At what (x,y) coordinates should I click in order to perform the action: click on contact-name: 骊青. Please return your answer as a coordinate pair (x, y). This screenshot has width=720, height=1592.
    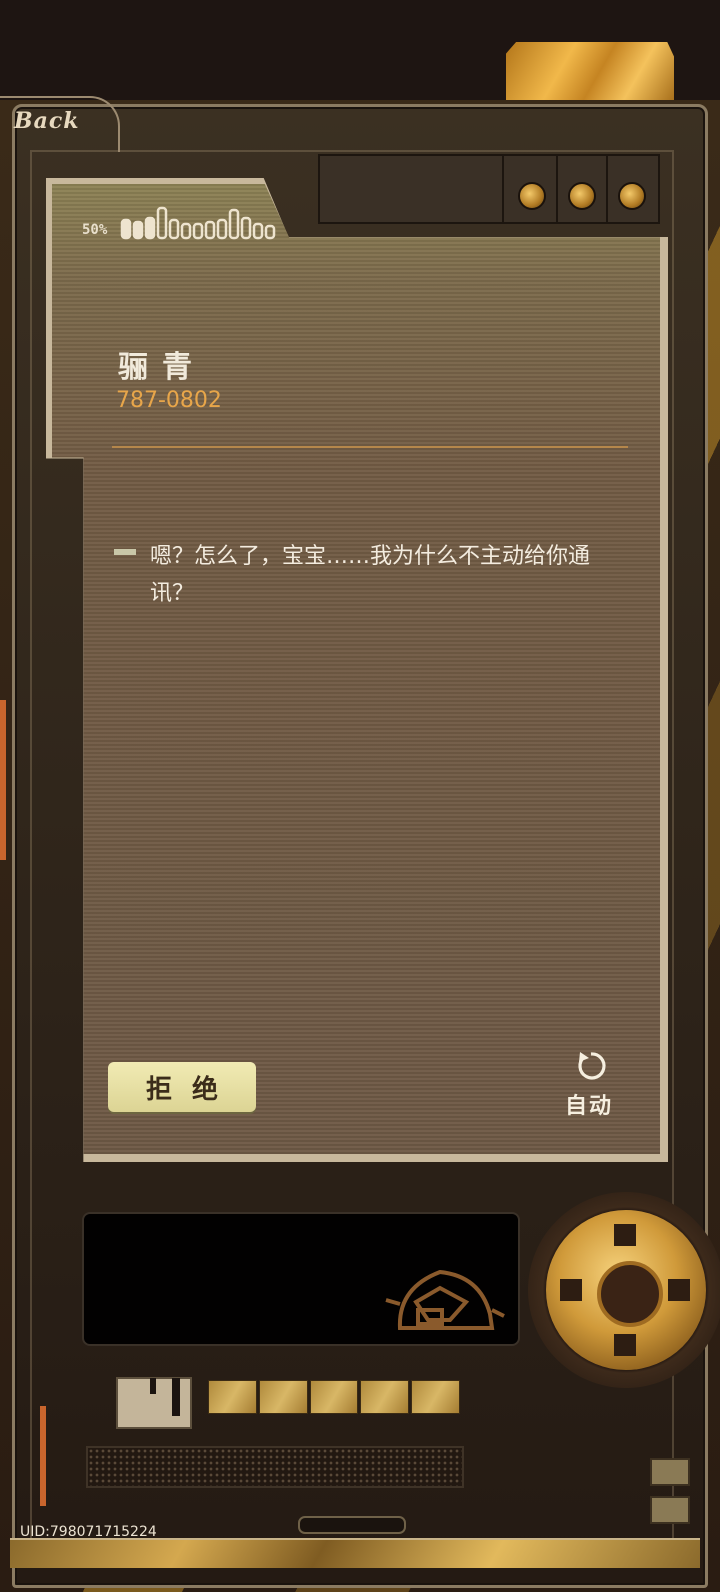
    Looking at the image, I should click on (162, 367).